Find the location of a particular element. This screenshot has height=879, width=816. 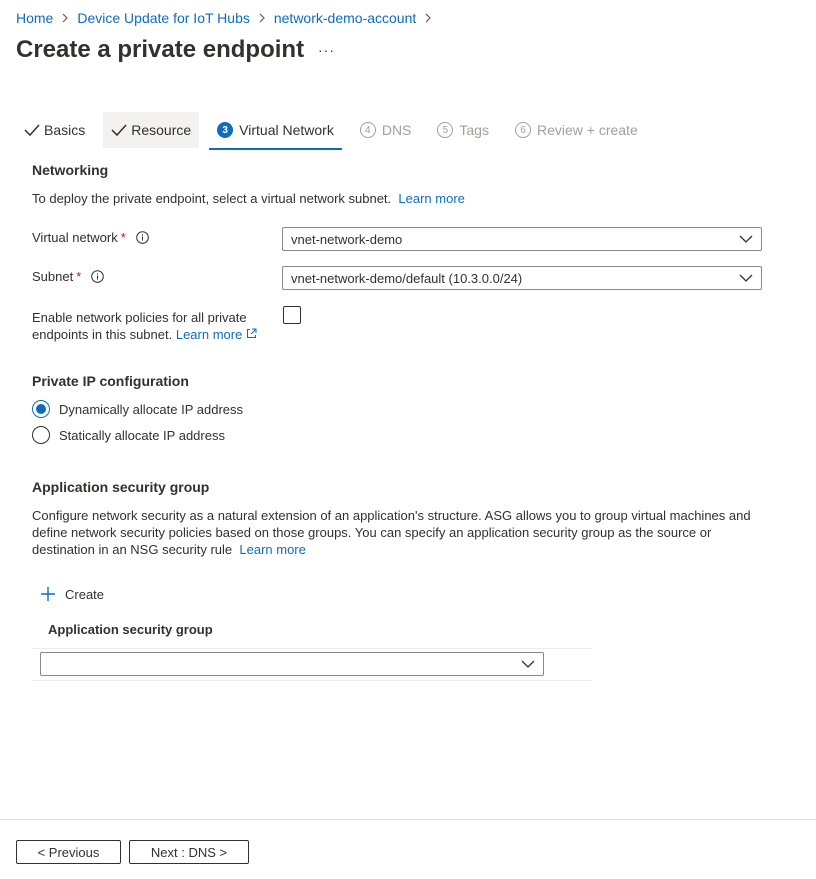

step-number-badge: 6 is located at coordinates (522, 130).